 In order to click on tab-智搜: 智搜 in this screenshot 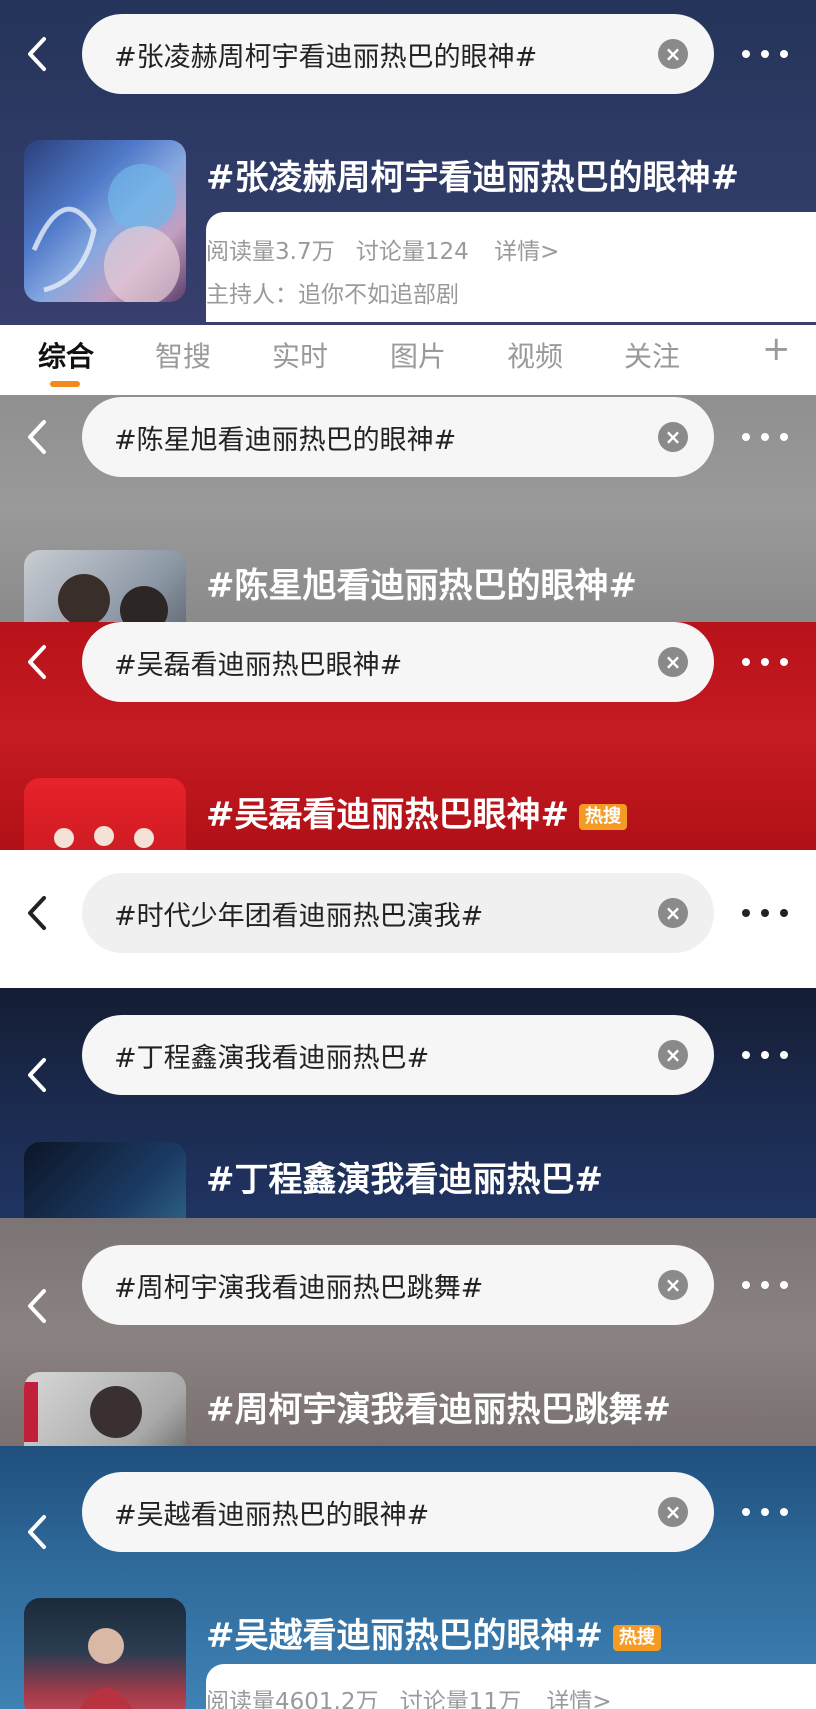, I will do `click(183, 355)`.